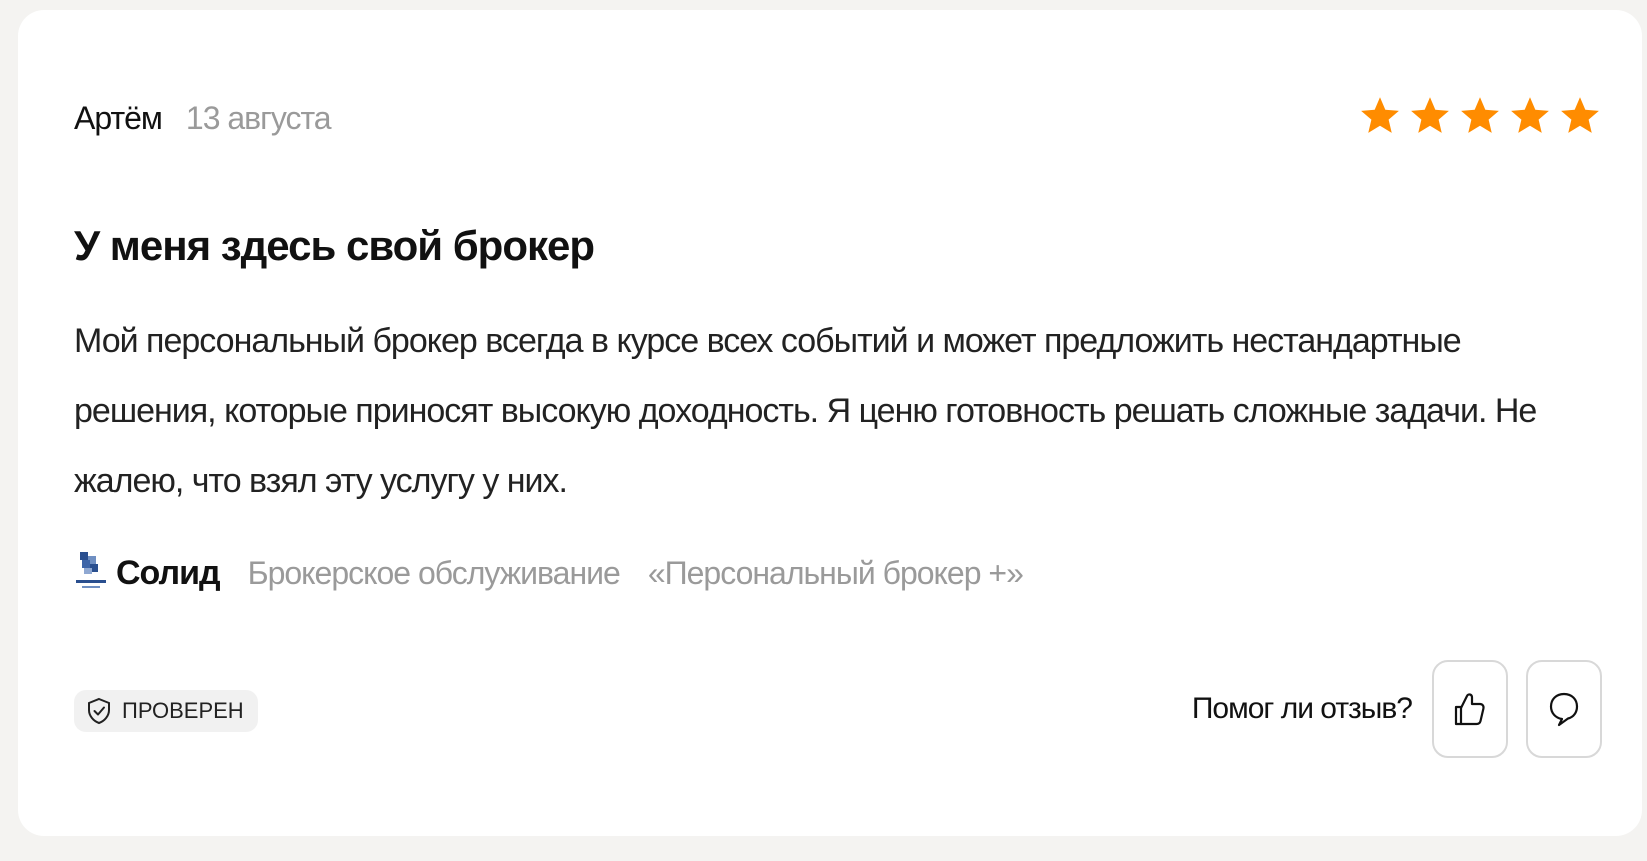 This screenshot has width=1647, height=861. I want to click on like-button, so click(1470, 709).